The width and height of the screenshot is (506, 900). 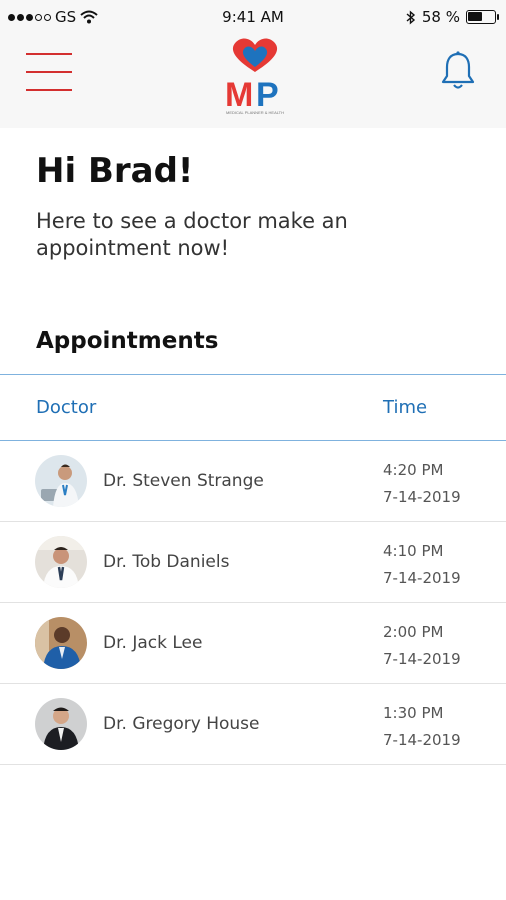 I want to click on battery-level, so click(x=475, y=16).